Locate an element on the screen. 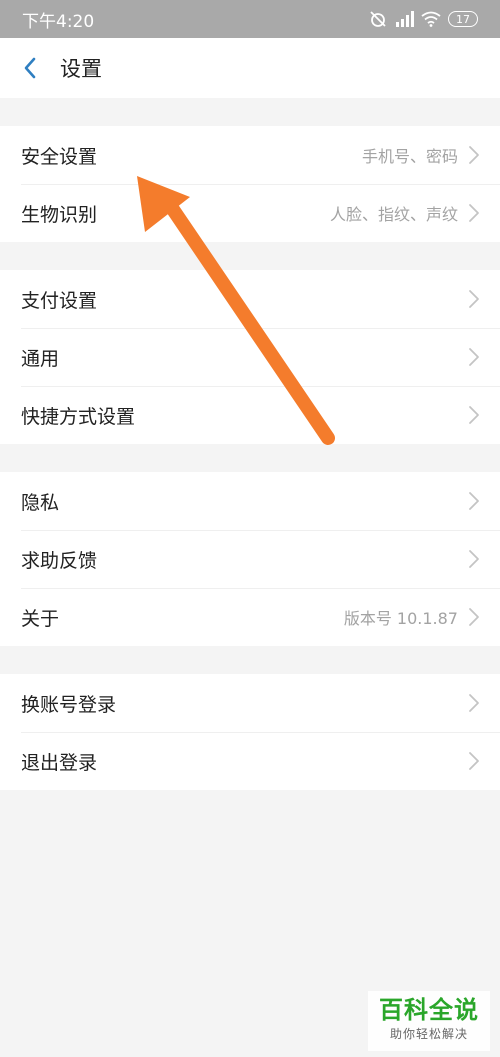  battery-icon: 17 is located at coordinates (463, 19).